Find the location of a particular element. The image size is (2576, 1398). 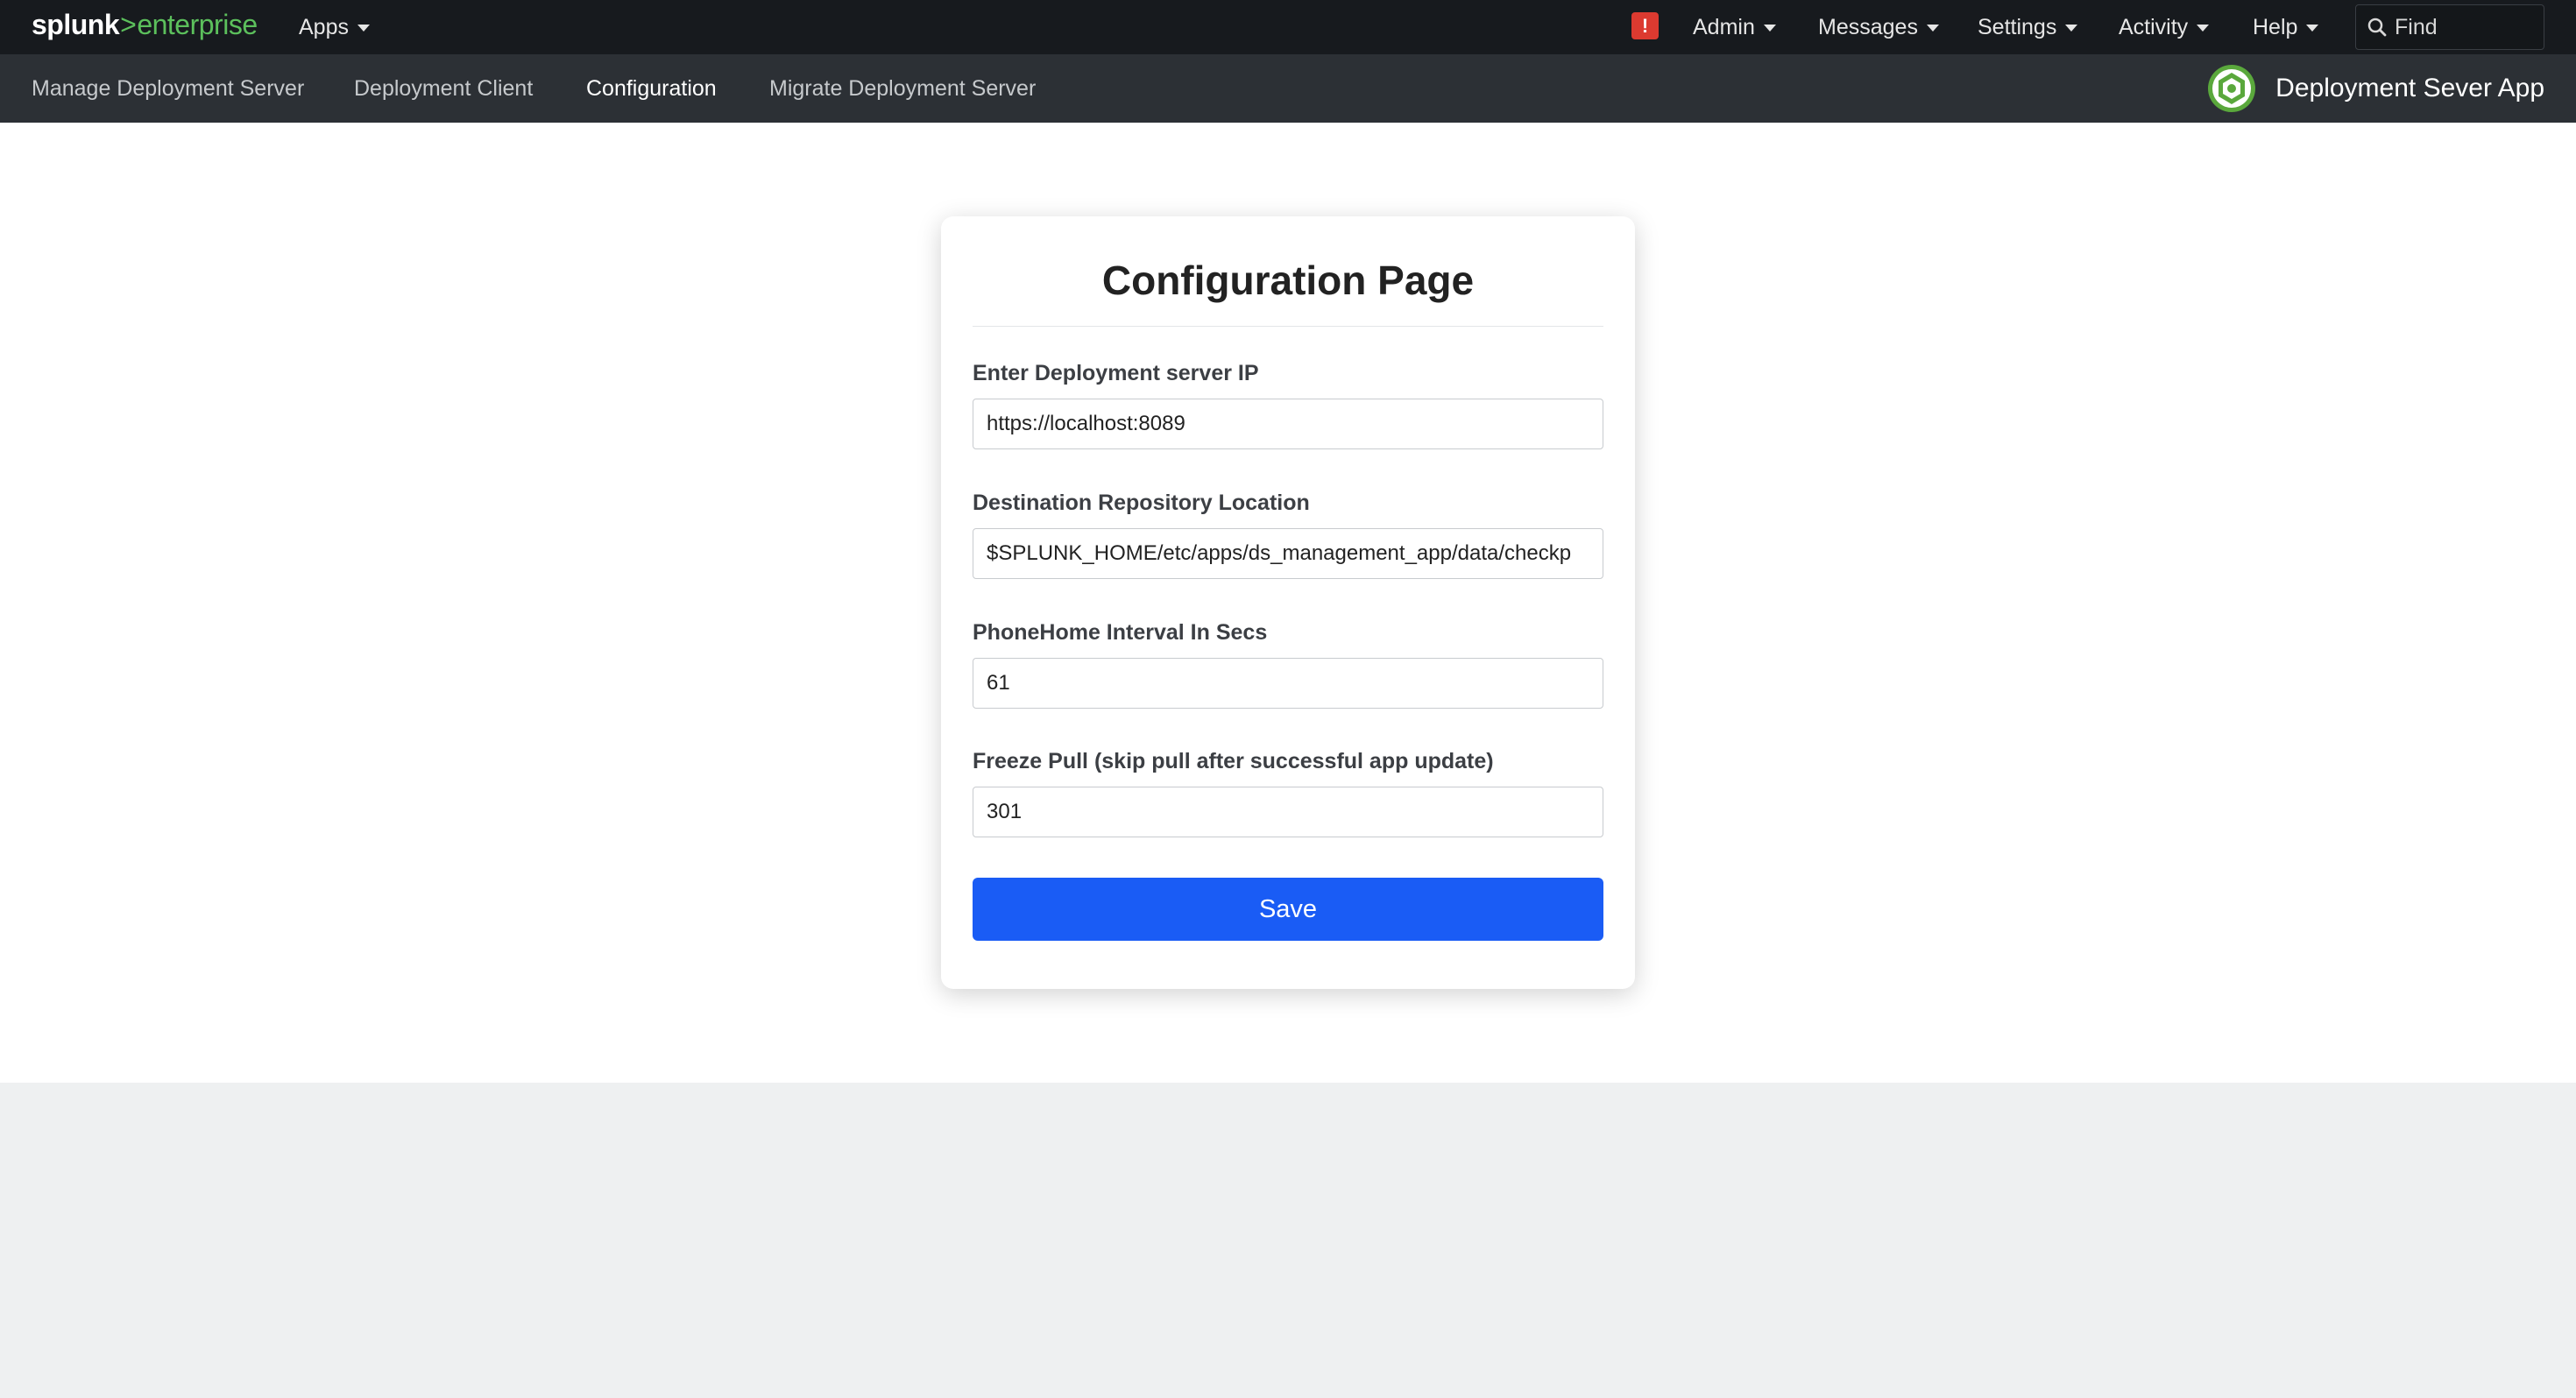

logo-brand: splunk is located at coordinates (76, 24).